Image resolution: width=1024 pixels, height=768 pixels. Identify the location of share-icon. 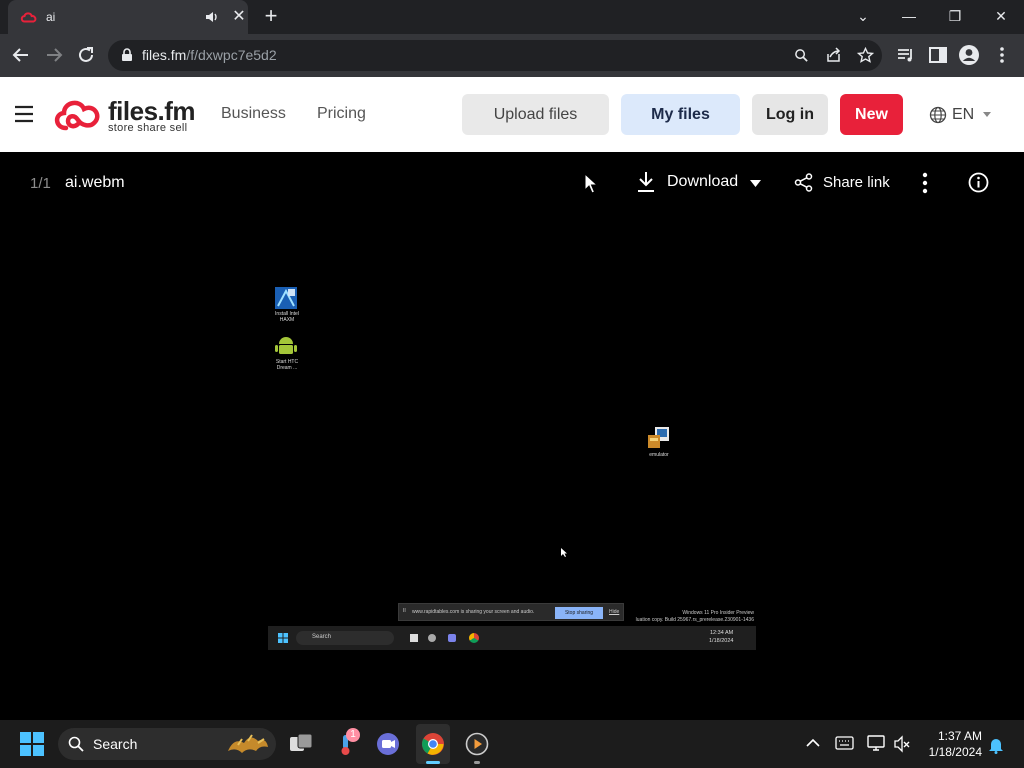
(803, 182).